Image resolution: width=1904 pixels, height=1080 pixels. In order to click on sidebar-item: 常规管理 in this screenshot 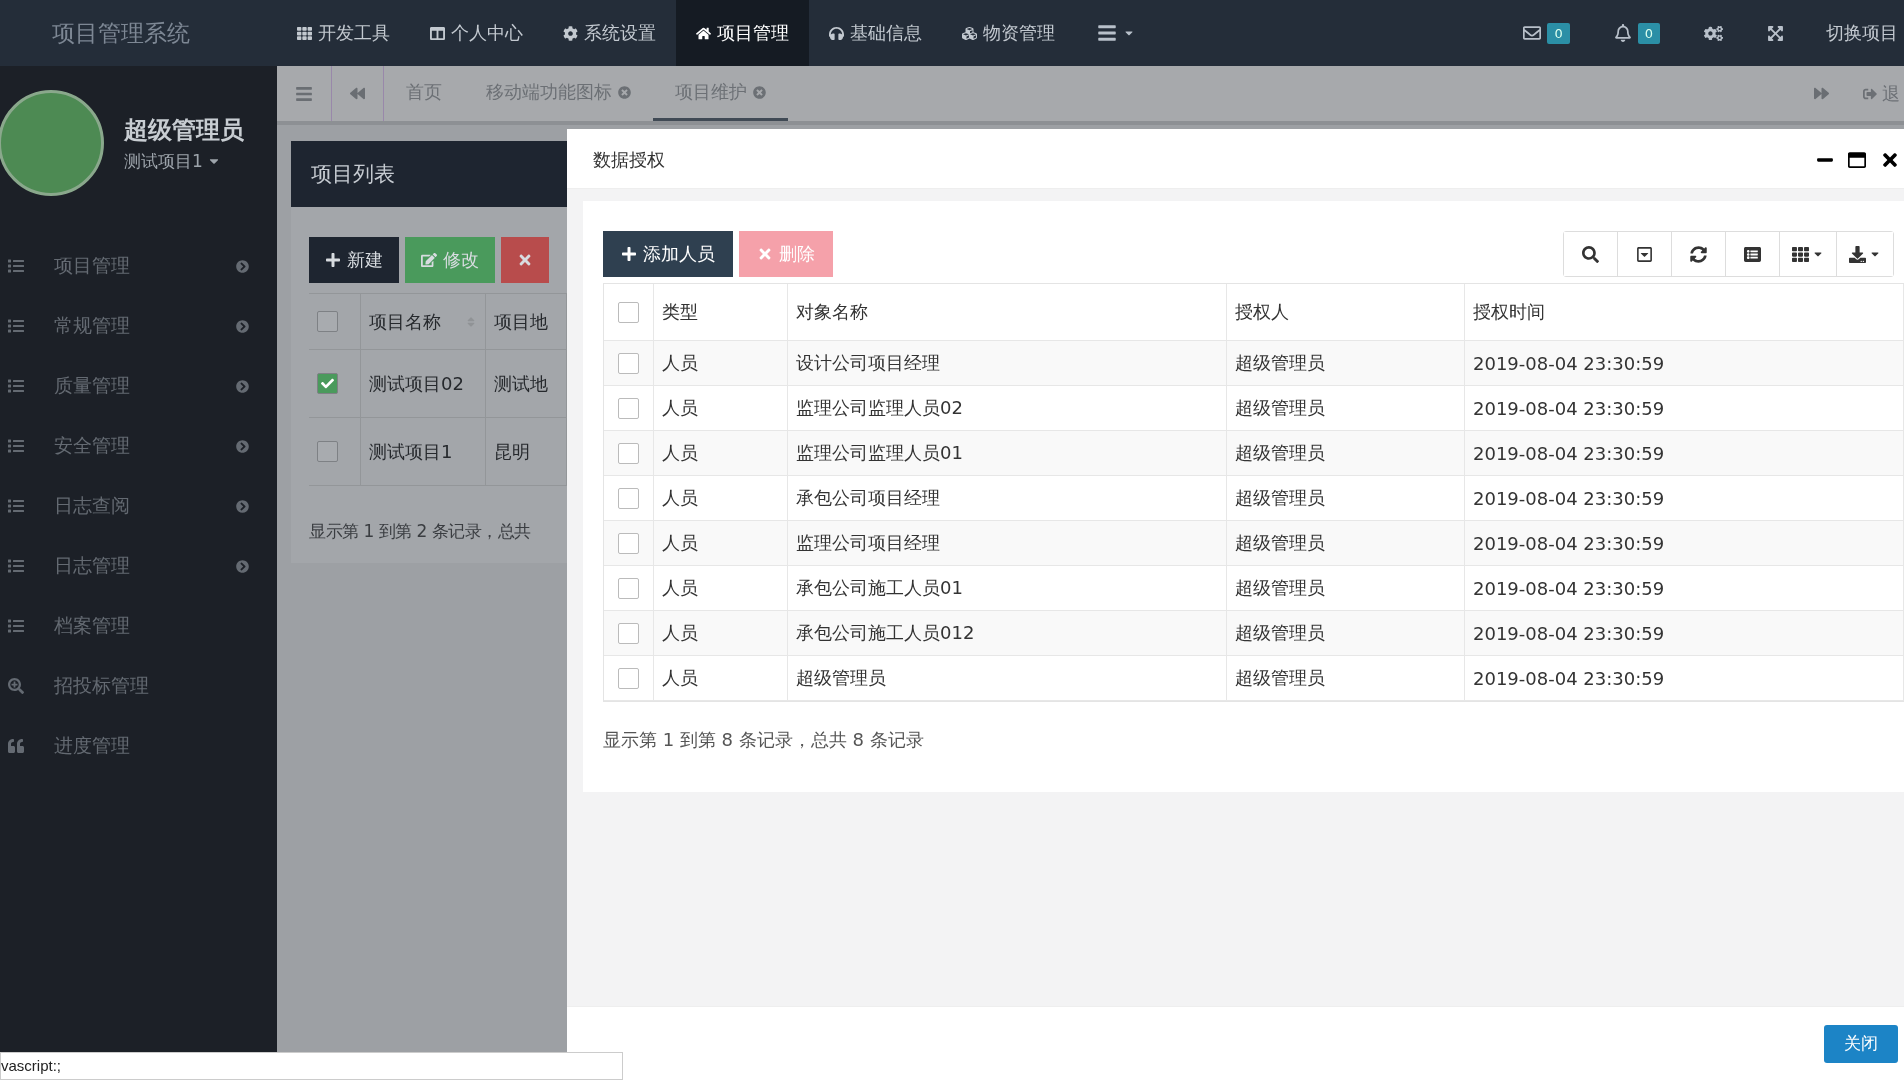, I will do `click(130, 326)`.